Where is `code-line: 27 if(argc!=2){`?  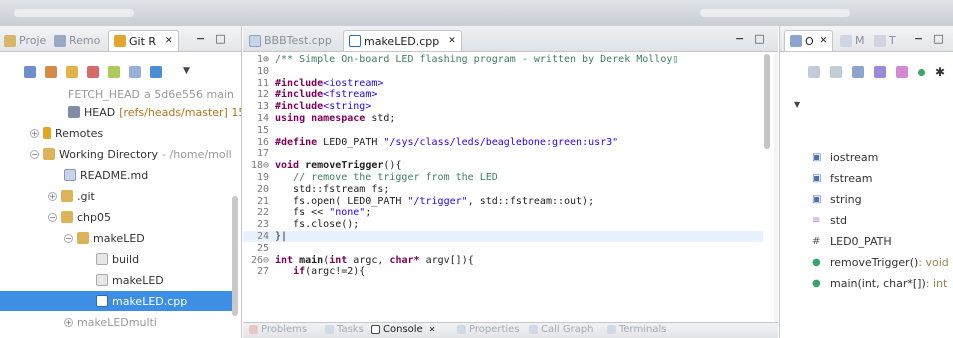
code-line: 27 if(argc!=2){ is located at coordinates (503, 271).